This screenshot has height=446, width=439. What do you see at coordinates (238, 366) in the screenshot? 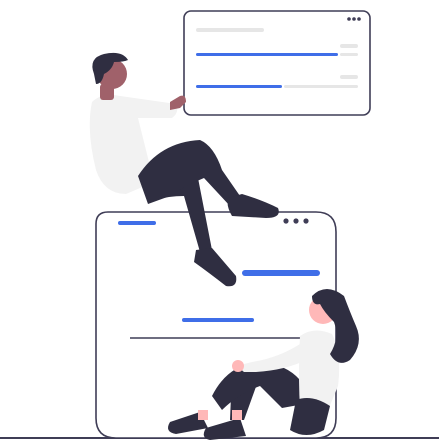
I see `woman-hand` at bounding box center [238, 366].